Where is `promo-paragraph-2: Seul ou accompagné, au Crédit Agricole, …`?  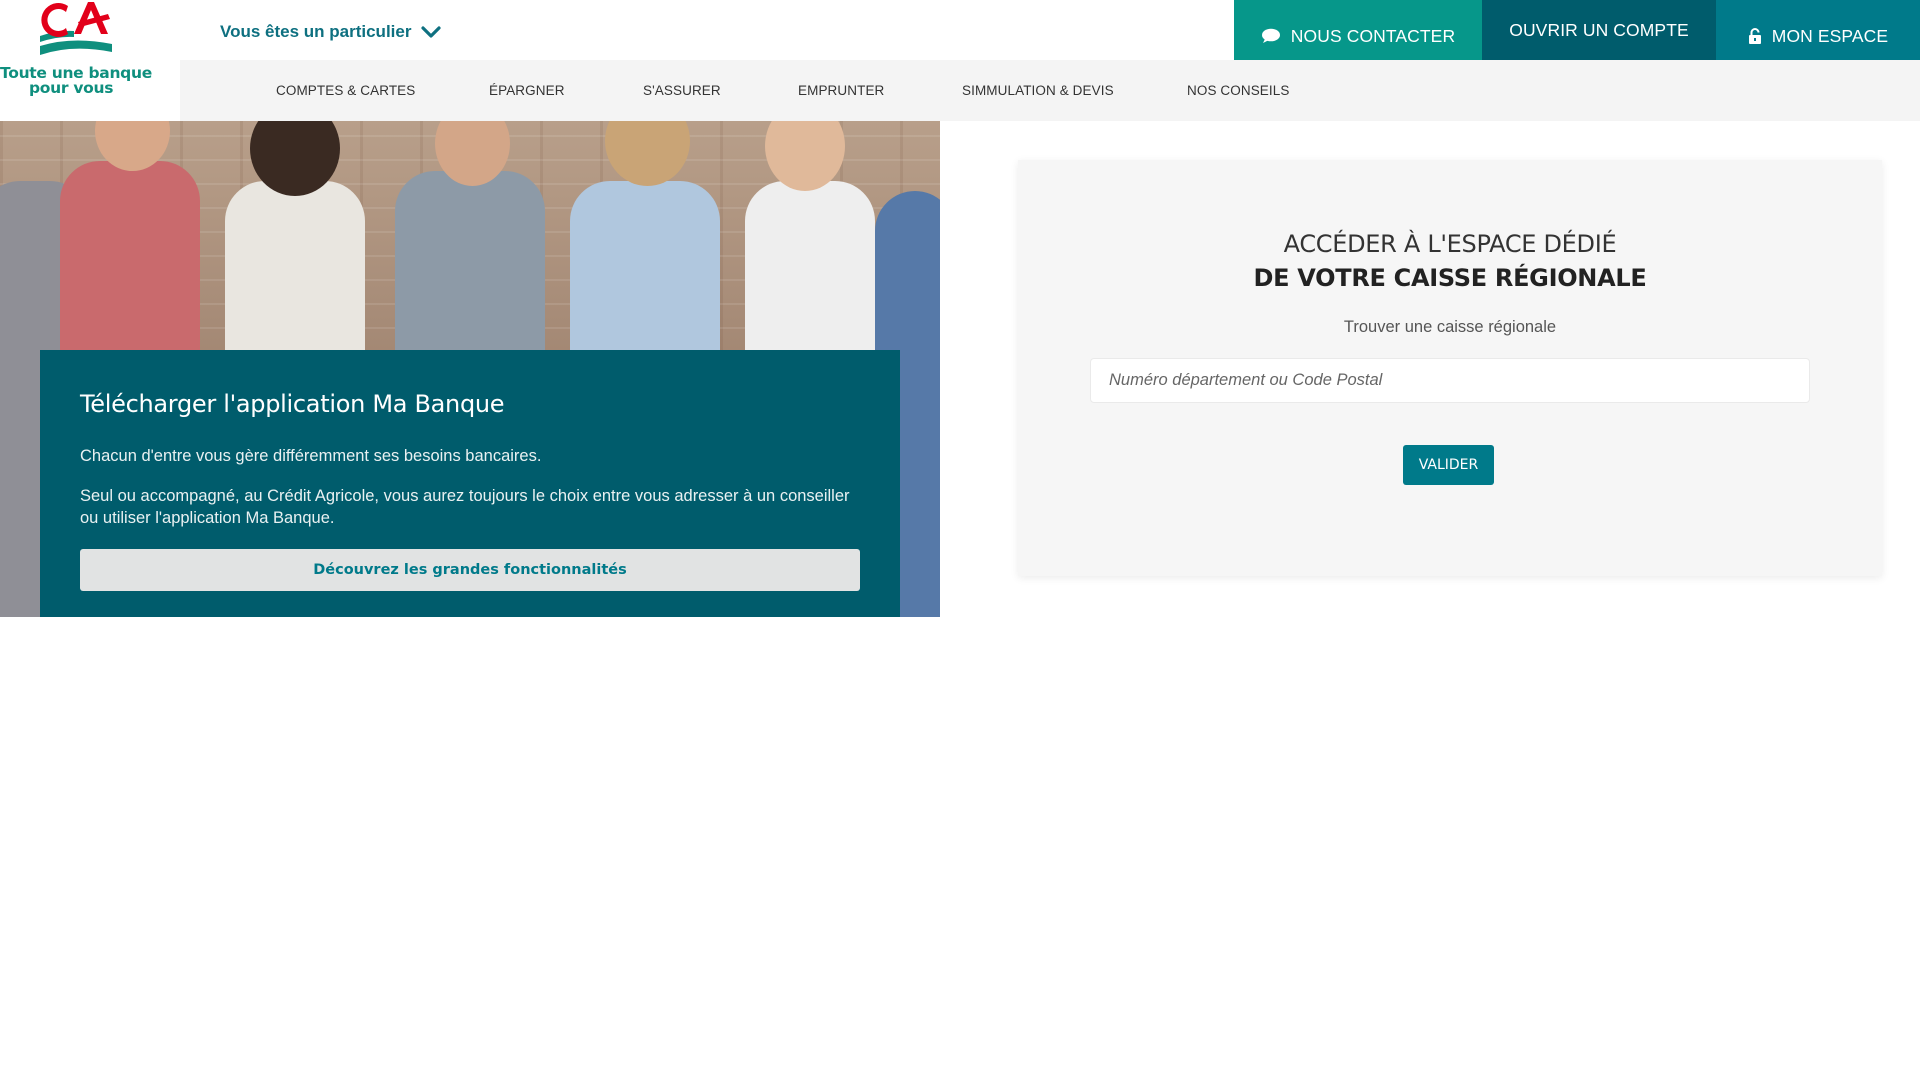
promo-paragraph-2: Seul ou accompagné, au Crédit Agricole, … is located at coordinates (465, 507).